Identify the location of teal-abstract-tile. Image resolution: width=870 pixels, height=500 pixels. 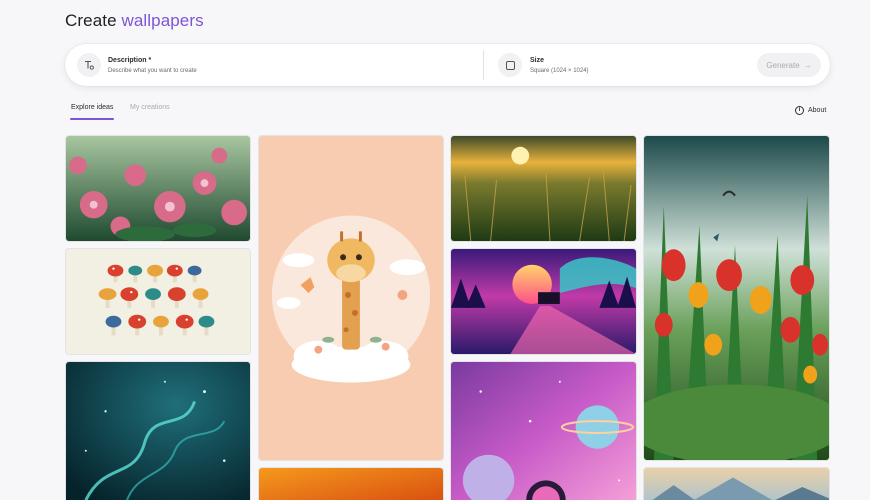
(158, 430).